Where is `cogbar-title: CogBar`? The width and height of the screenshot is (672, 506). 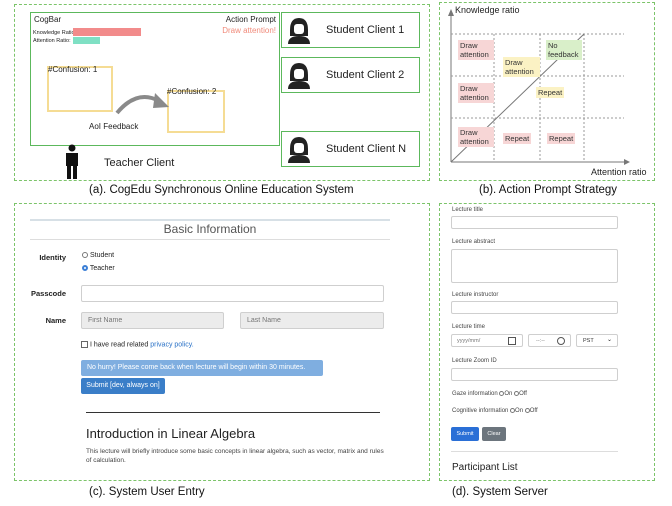 cogbar-title: CogBar is located at coordinates (48, 19).